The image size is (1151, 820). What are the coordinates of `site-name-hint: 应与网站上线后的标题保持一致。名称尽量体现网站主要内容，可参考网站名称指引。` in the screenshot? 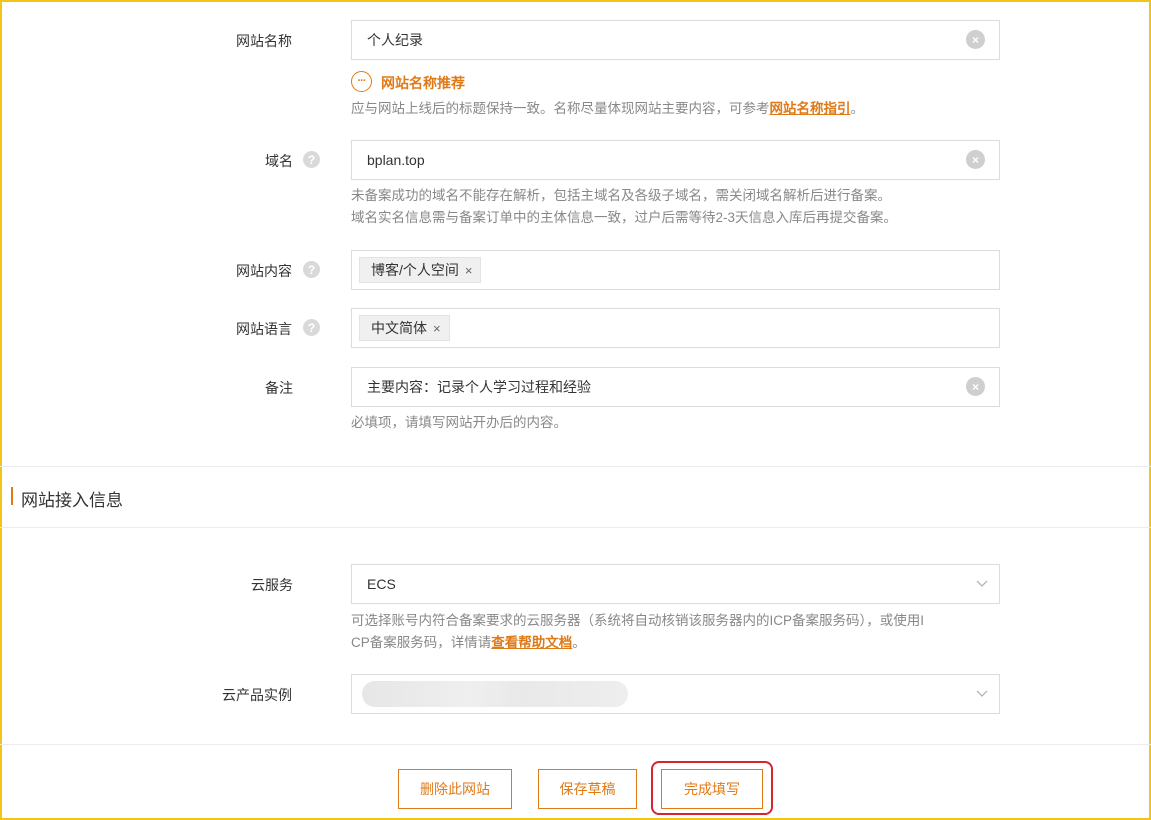 It's located at (607, 109).